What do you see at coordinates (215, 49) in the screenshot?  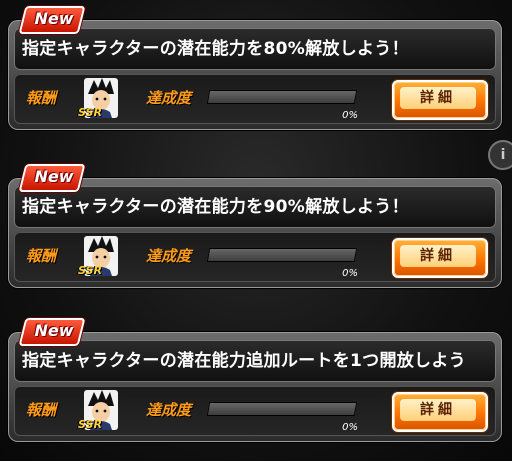 I see `mission-title: 指定キャラクターの潜在能力を80%解放しよう！` at bounding box center [215, 49].